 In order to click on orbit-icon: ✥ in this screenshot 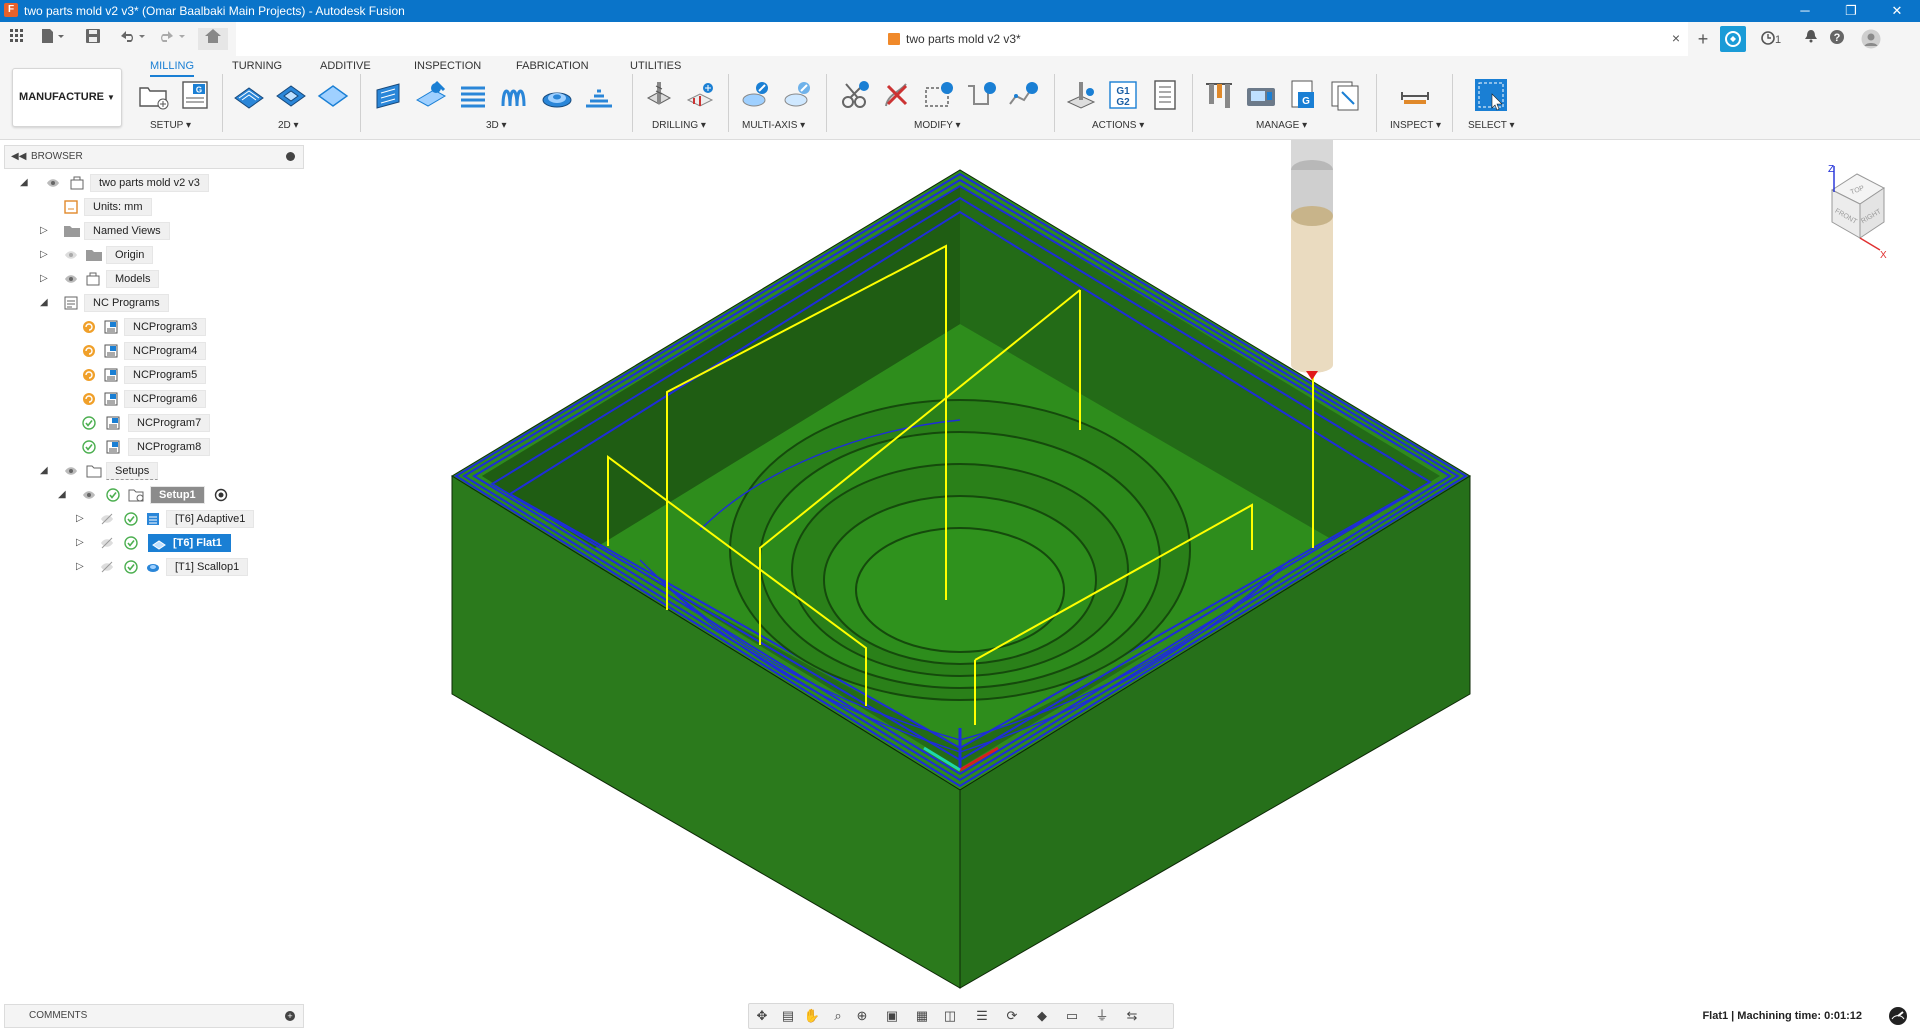, I will do `click(762, 1016)`.